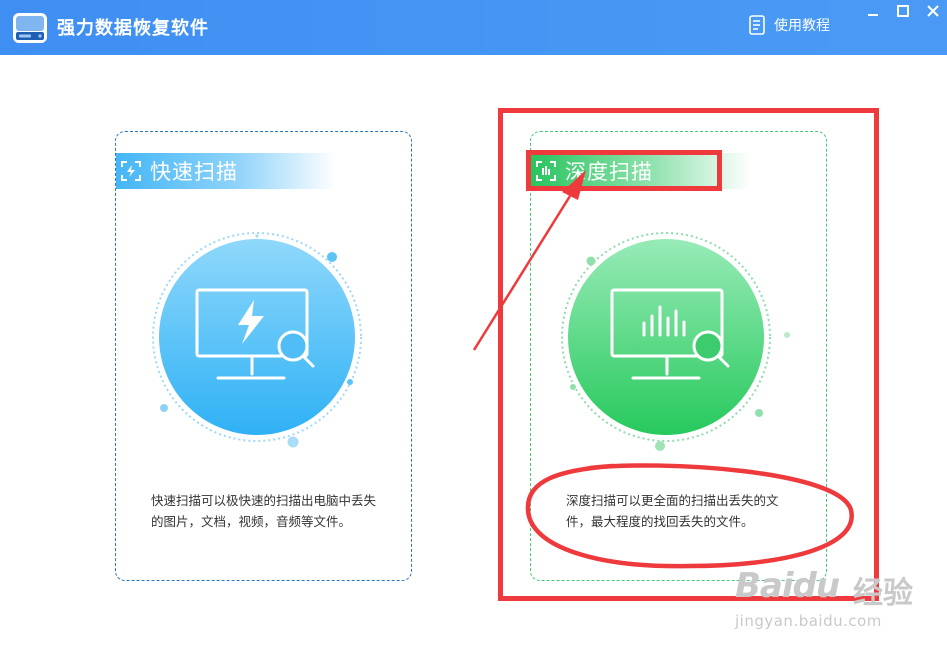 Image resolution: width=947 pixels, height=657 pixels. I want to click on deep-scan-description: 深度扫描可以更全面的扫描出丢失的文件，最大程度的找回丢失的文件。, so click(672, 511).